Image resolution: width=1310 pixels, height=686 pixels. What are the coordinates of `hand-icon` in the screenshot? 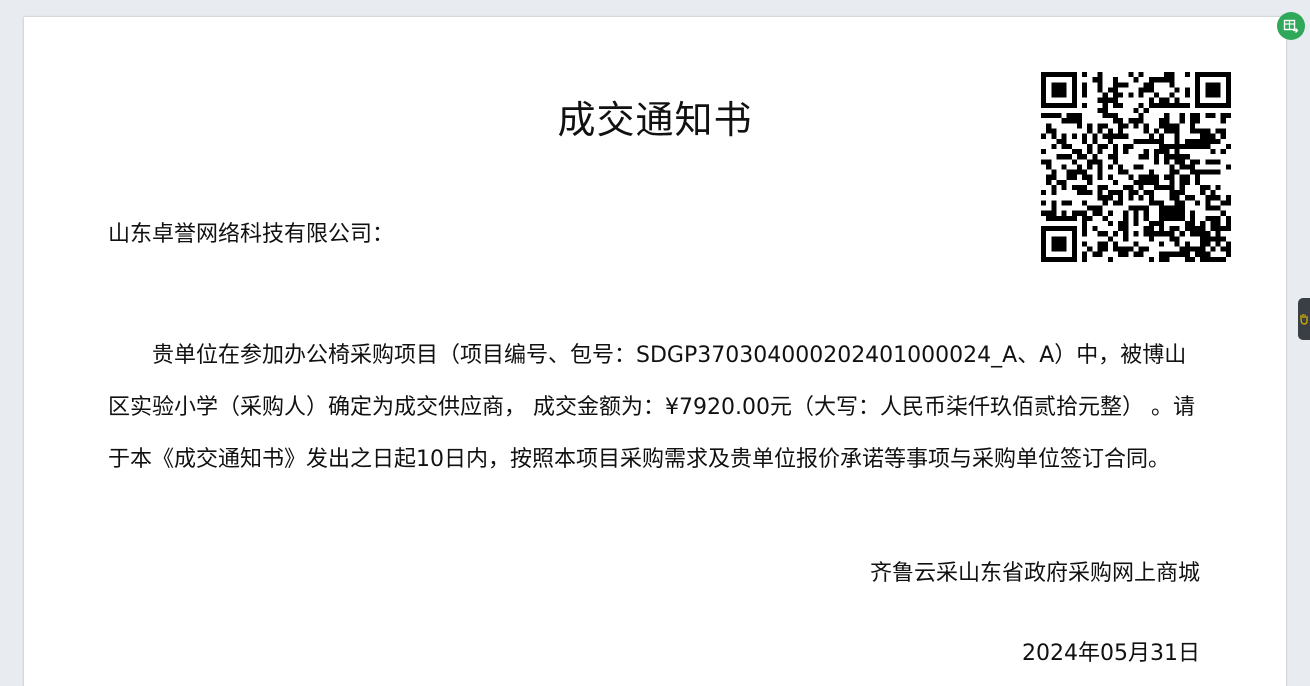 It's located at (1304, 319).